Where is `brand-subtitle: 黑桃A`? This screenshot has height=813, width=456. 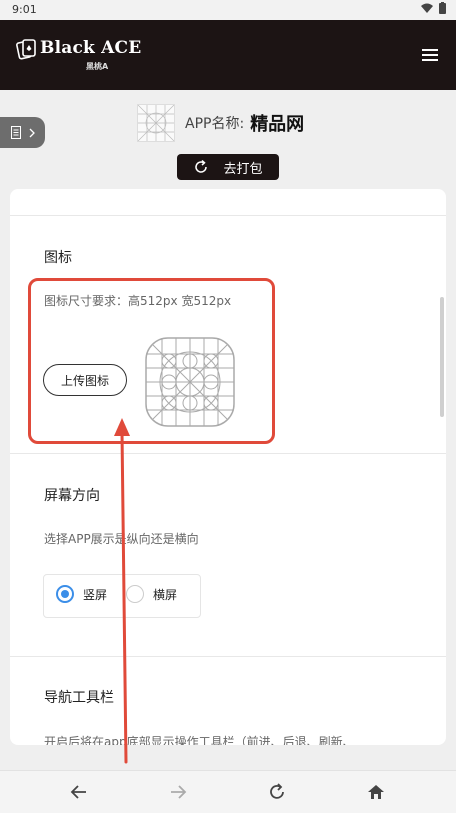
brand-subtitle: 黑桃A is located at coordinates (97, 66).